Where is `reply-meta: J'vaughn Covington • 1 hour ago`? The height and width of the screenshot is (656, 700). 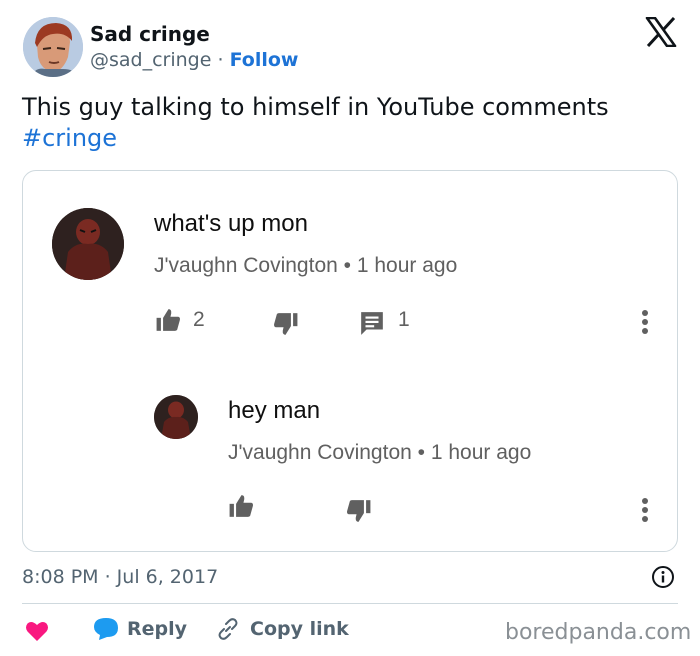
reply-meta: J'vaughn Covington • 1 hour ago is located at coordinates (379, 453).